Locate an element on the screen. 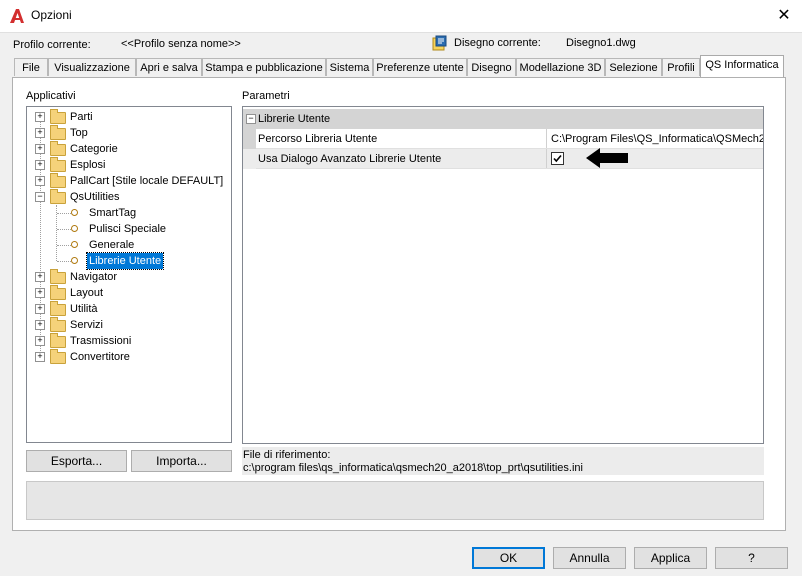 This screenshot has height=576, width=802. tab-stampa-e-pubblicazione: Stampa e pubblicazione is located at coordinates (264, 67).